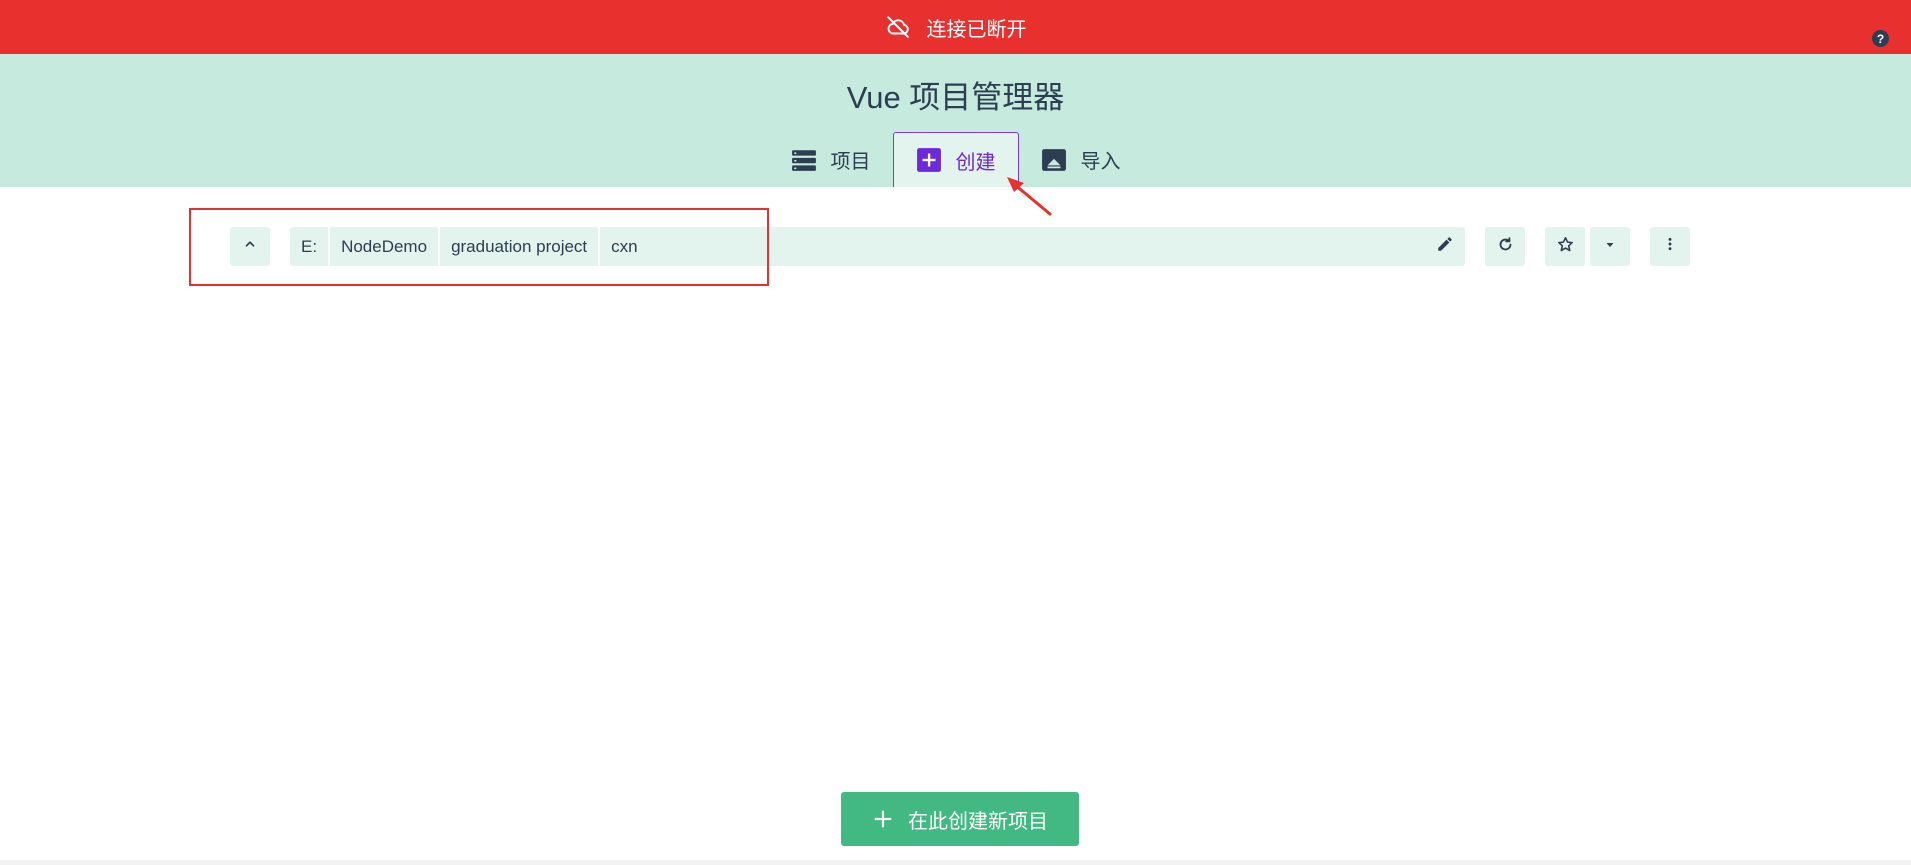  I want to click on tab-import-label: 导入, so click(1100, 162).